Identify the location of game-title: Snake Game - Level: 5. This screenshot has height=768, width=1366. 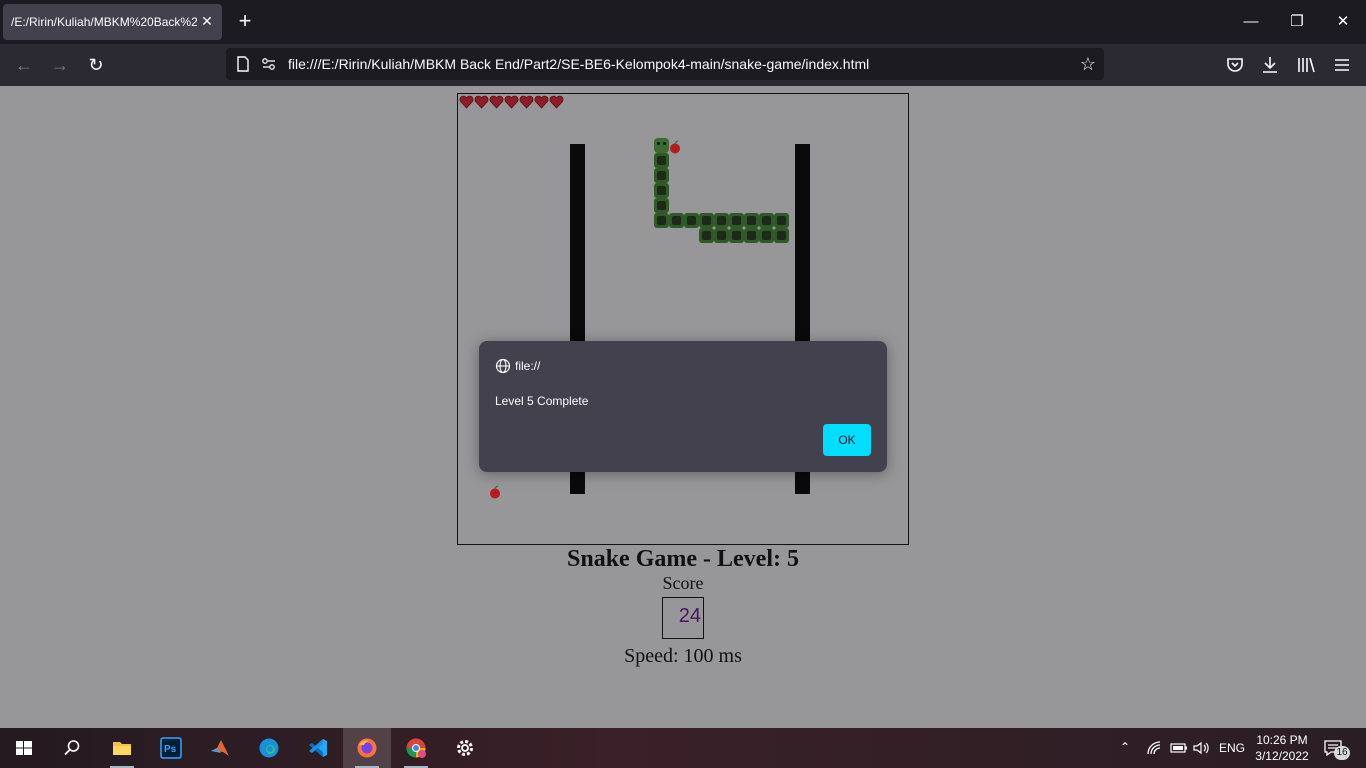
(683, 559).